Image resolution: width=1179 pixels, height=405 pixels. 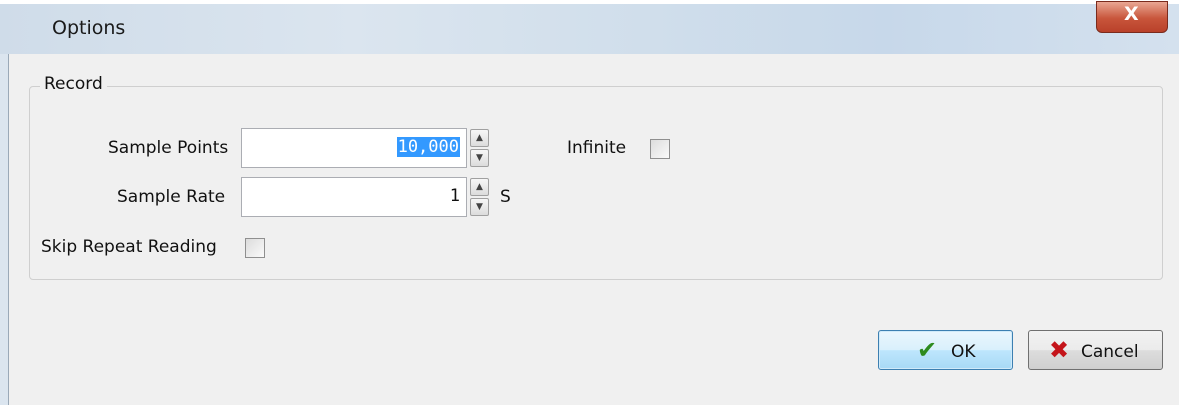 What do you see at coordinates (354, 197) in the screenshot?
I see `sample-rate-input: 1` at bounding box center [354, 197].